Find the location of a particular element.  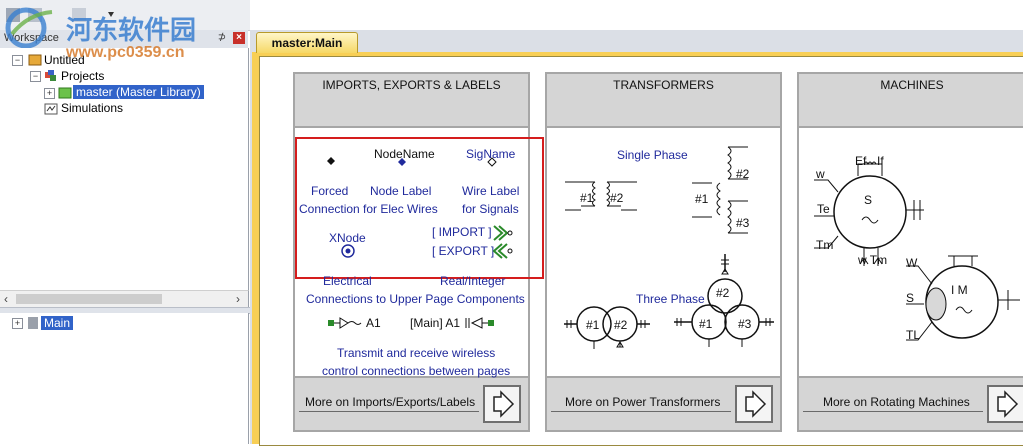

scrollbar-thumb is located at coordinates (89, 299).